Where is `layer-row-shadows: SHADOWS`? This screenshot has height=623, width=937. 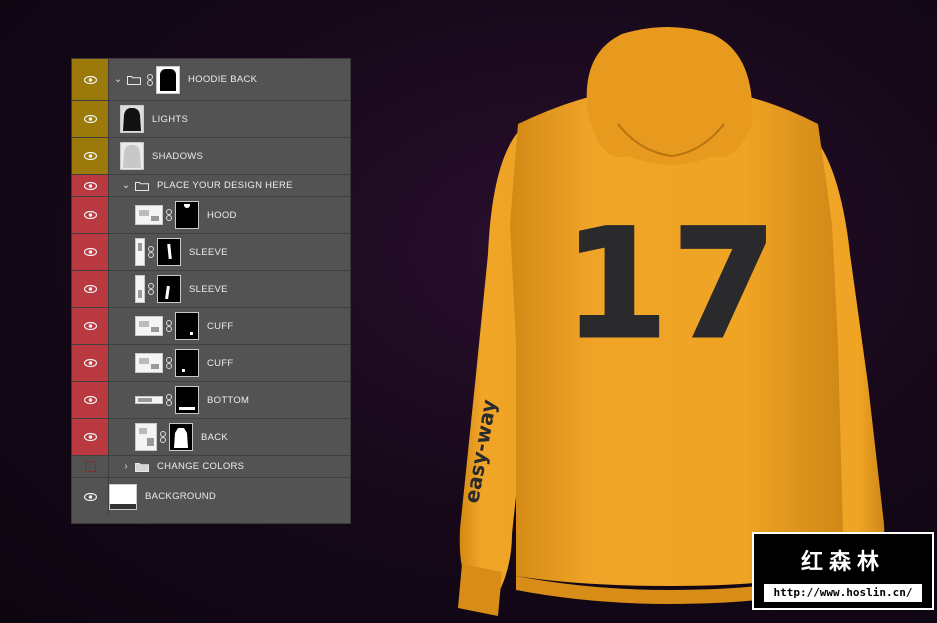
layer-row-shadows: SHADOWS is located at coordinates (211, 156).